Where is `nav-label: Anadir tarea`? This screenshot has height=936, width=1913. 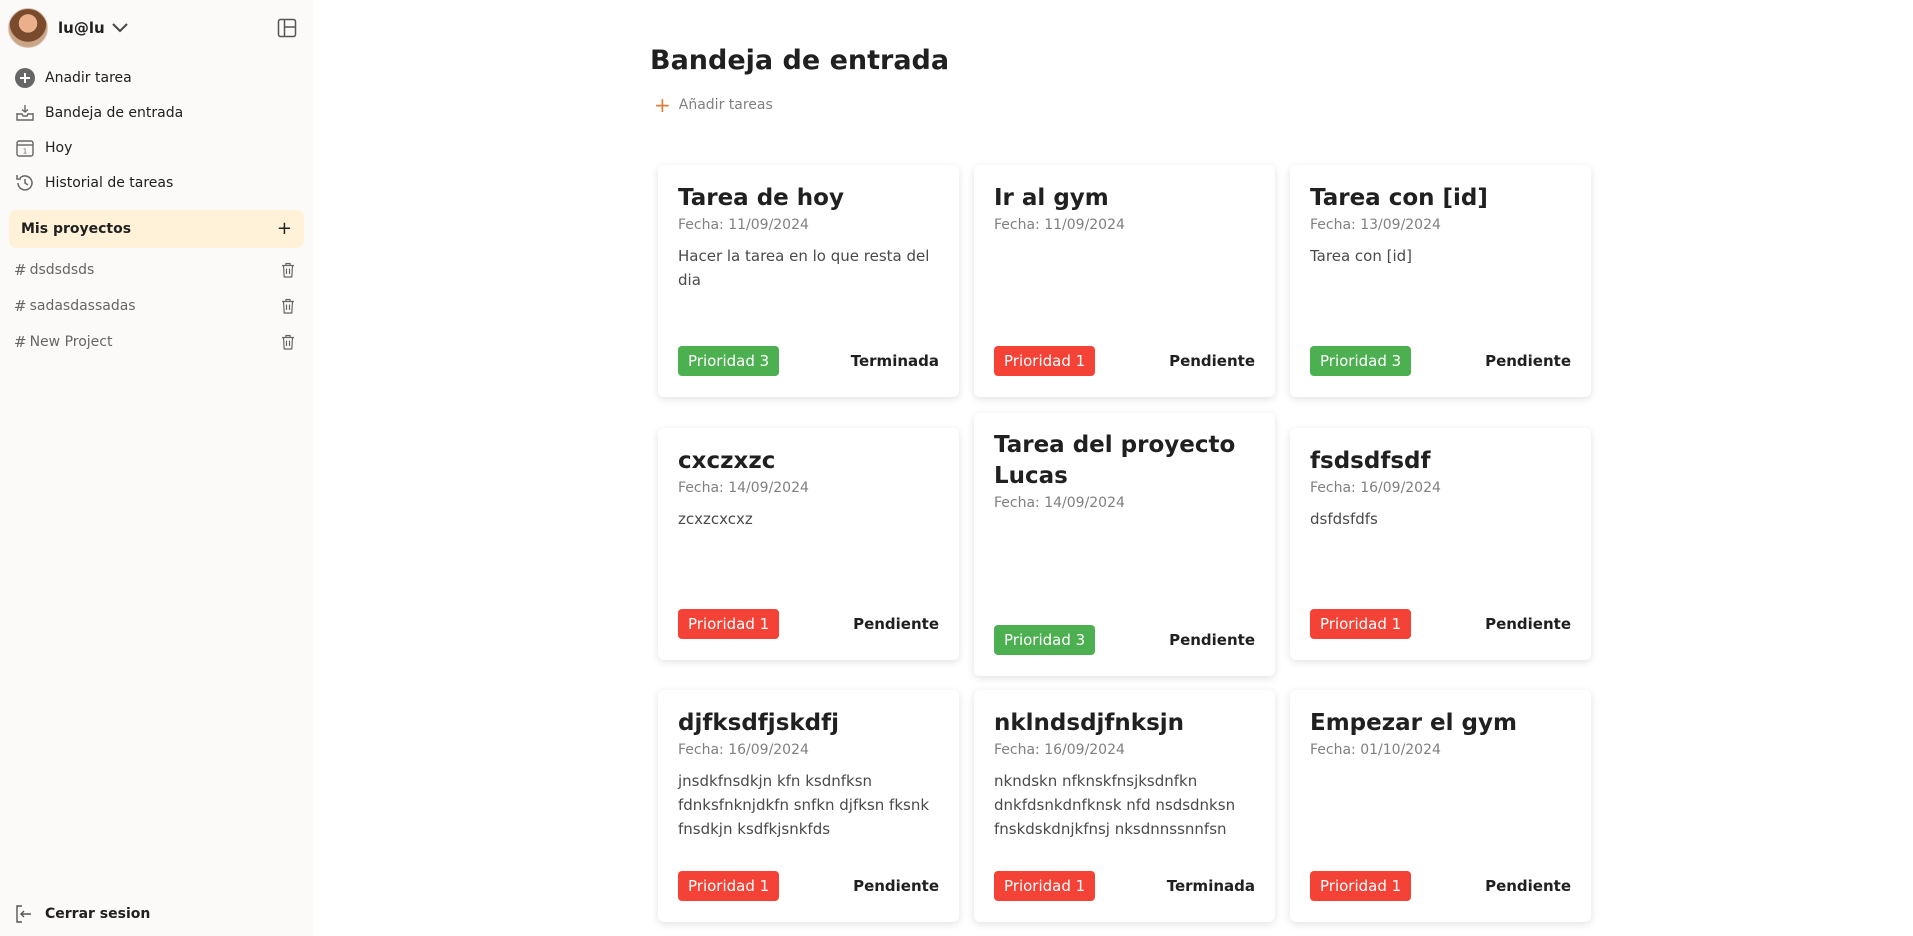 nav-label: Anadir tarea is located at coordinates (88, 77).